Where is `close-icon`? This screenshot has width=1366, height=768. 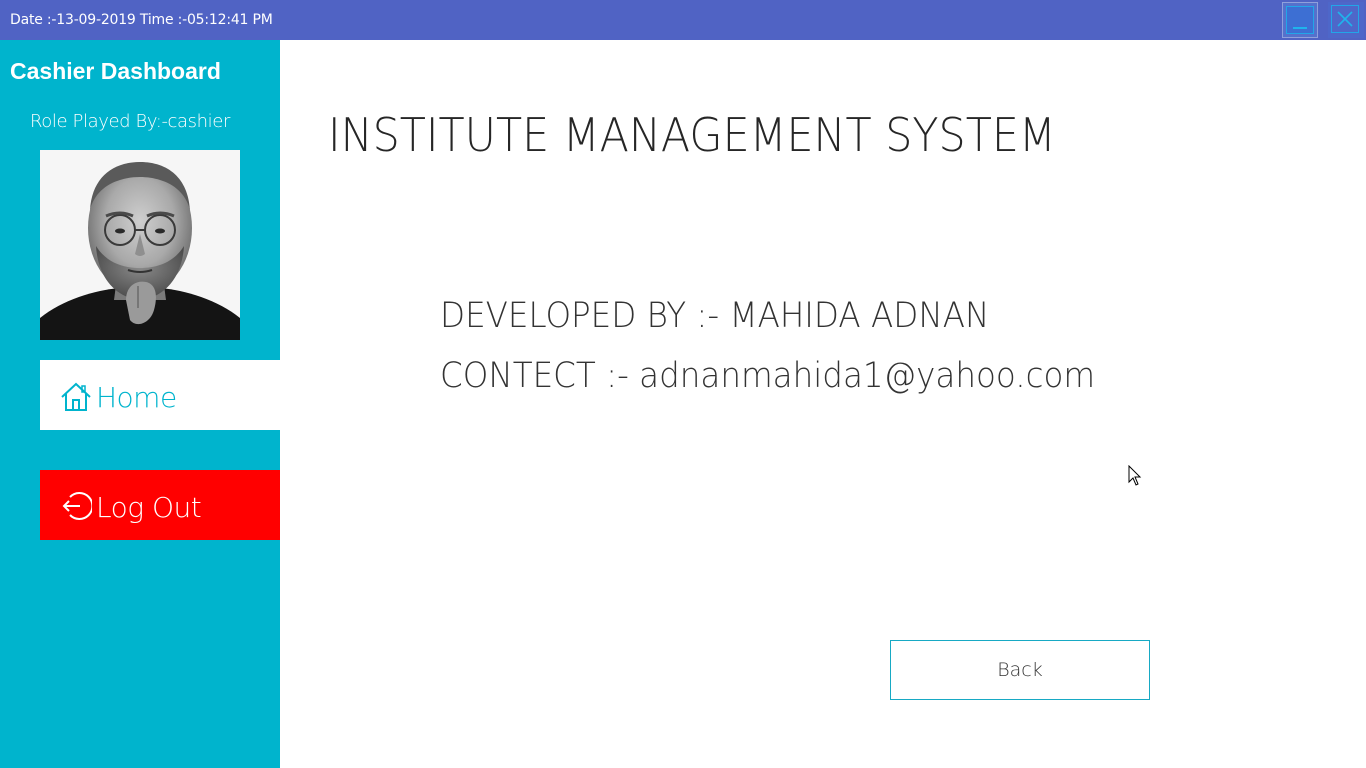 close-icon is located at coordinates (1345, 19).